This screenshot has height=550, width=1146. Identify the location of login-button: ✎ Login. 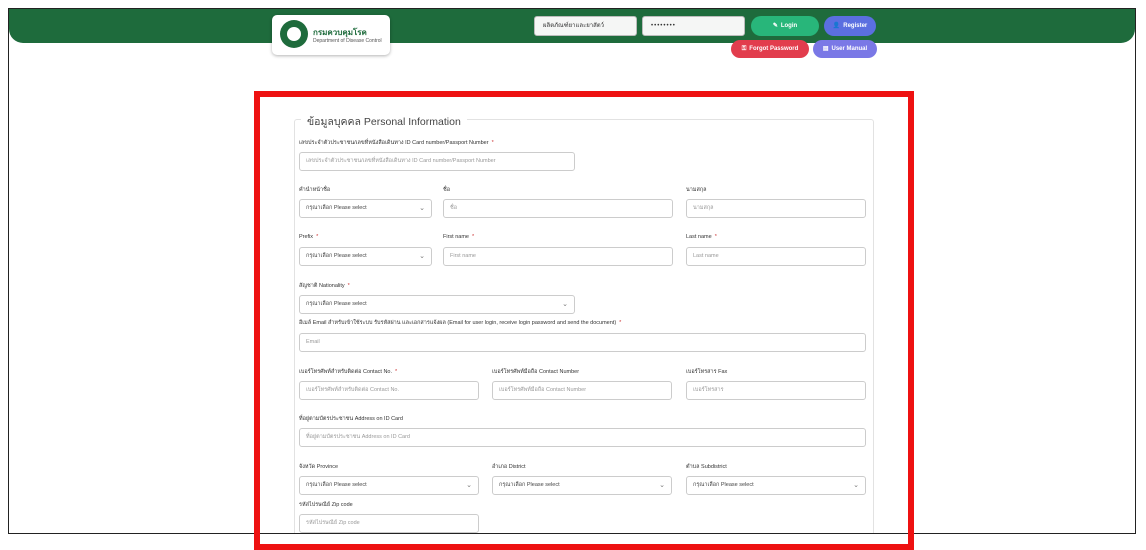
(785, 26).